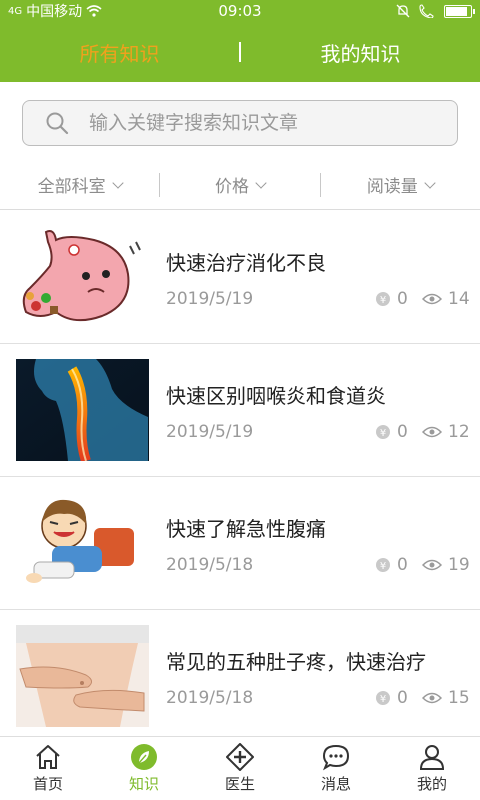 The image size is (480, 800). What do you see at coordinates (336, 757) in the screenshot?
I see `chat-bubble-icon` at bounding box center [336, 757].